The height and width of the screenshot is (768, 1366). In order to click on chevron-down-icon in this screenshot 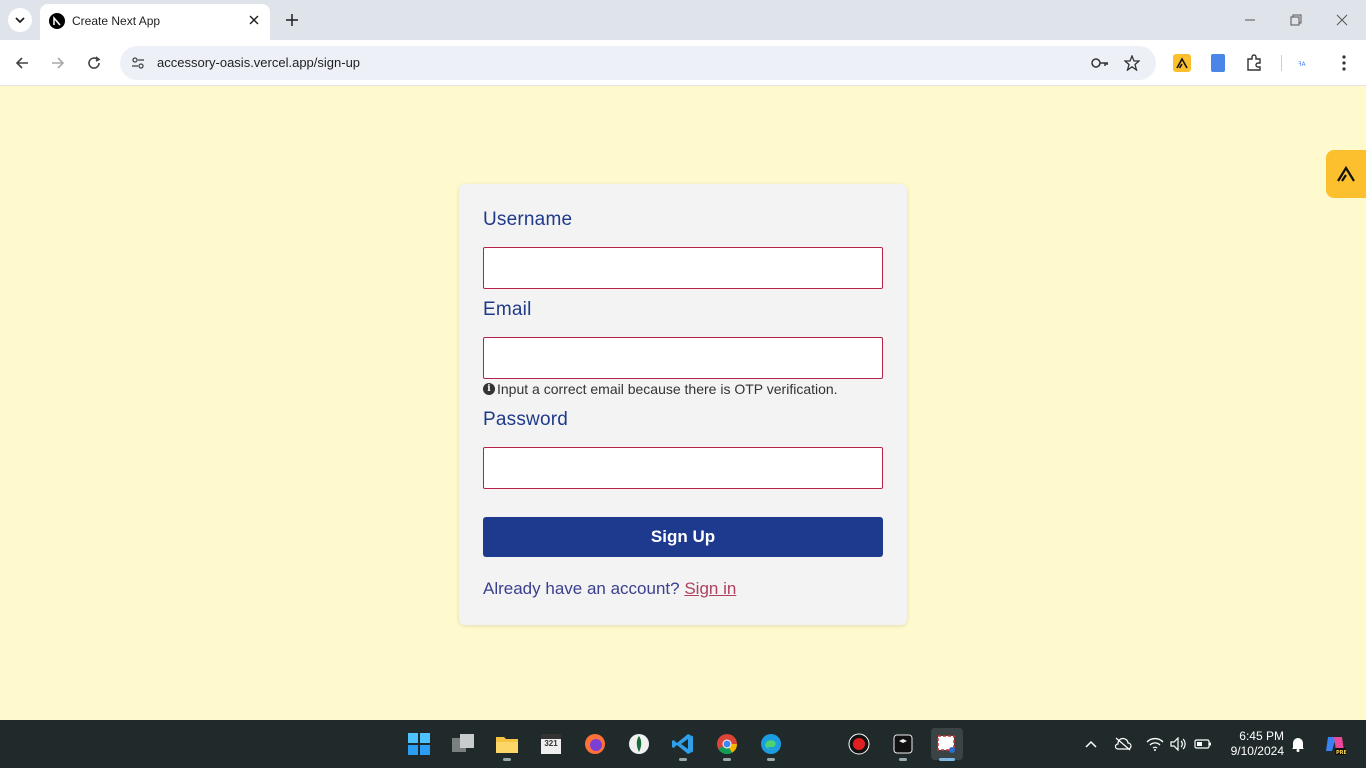, I will do `click(20, 20)`.